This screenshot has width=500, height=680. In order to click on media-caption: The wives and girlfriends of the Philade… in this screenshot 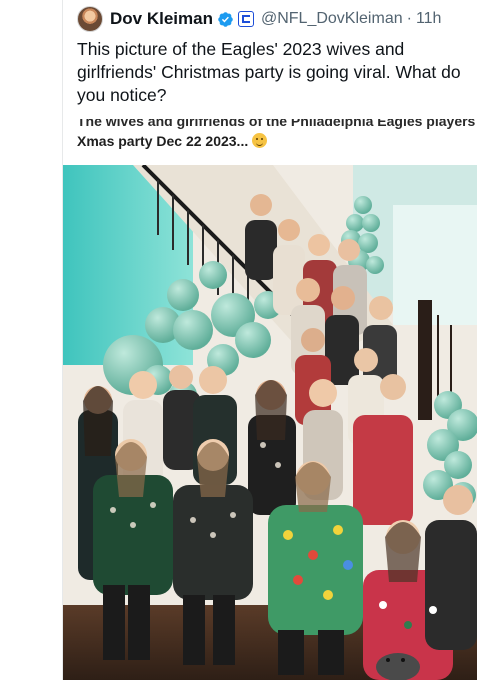, I will do `click(282, 142)`.